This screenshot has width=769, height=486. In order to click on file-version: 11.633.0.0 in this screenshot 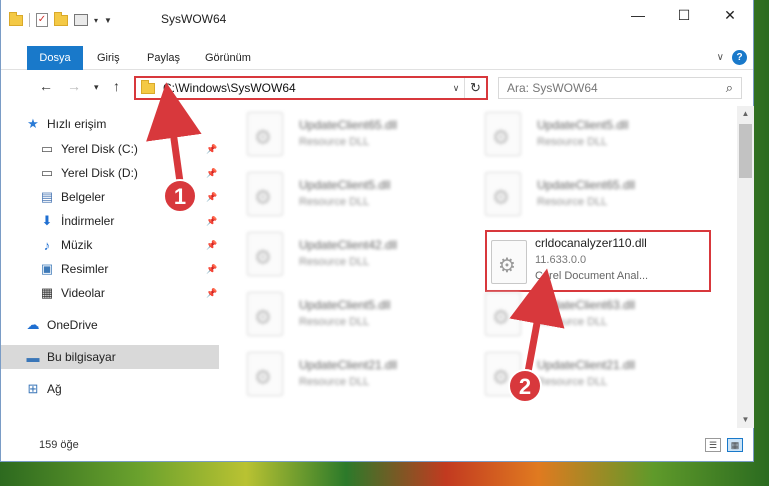, I will do `click(561, 260)`.